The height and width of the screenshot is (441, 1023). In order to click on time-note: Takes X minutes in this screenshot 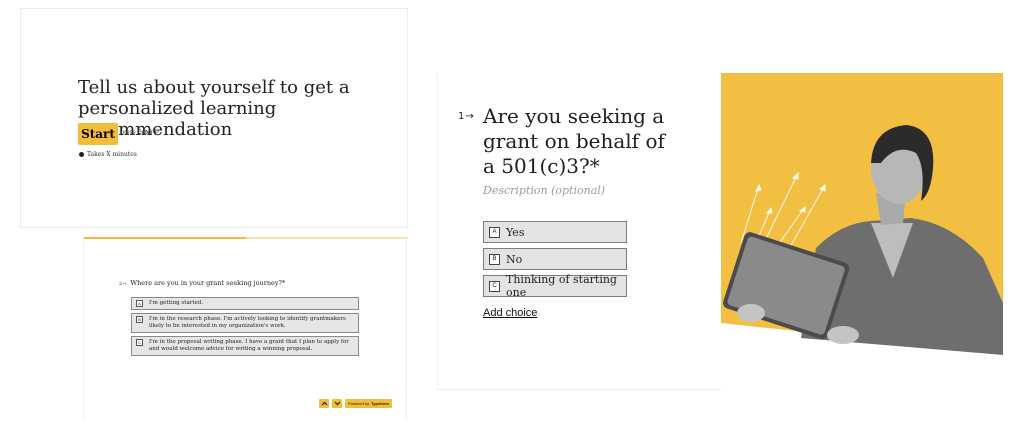, I will do `click(112, 154)`.